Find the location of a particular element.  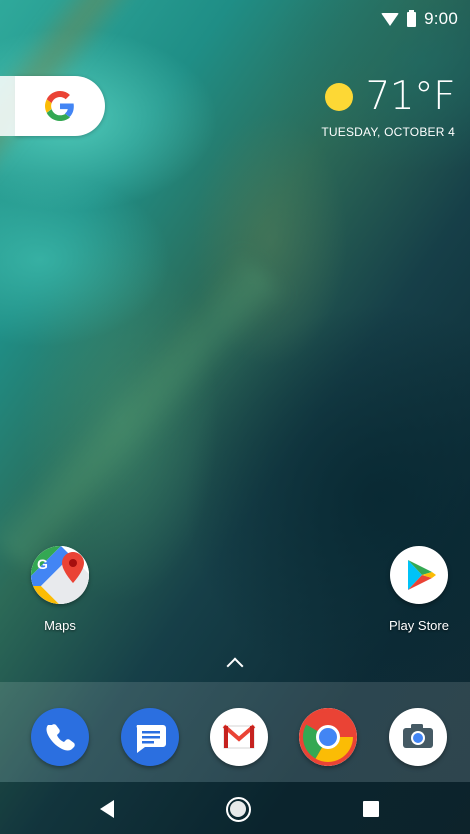

weather-row: 71°F is located at coordinates (375, 97).